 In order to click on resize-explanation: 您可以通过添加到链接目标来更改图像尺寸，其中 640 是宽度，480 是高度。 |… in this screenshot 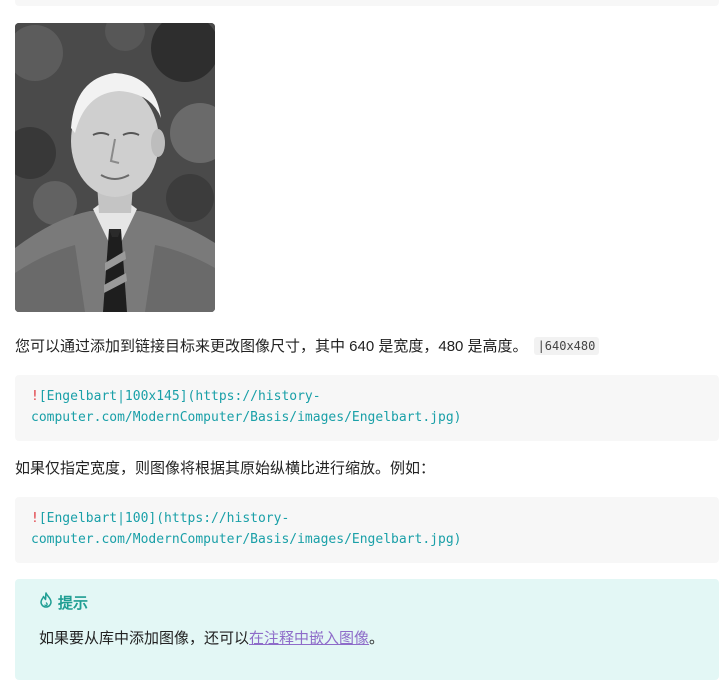, I will do `click(307, 347)`.